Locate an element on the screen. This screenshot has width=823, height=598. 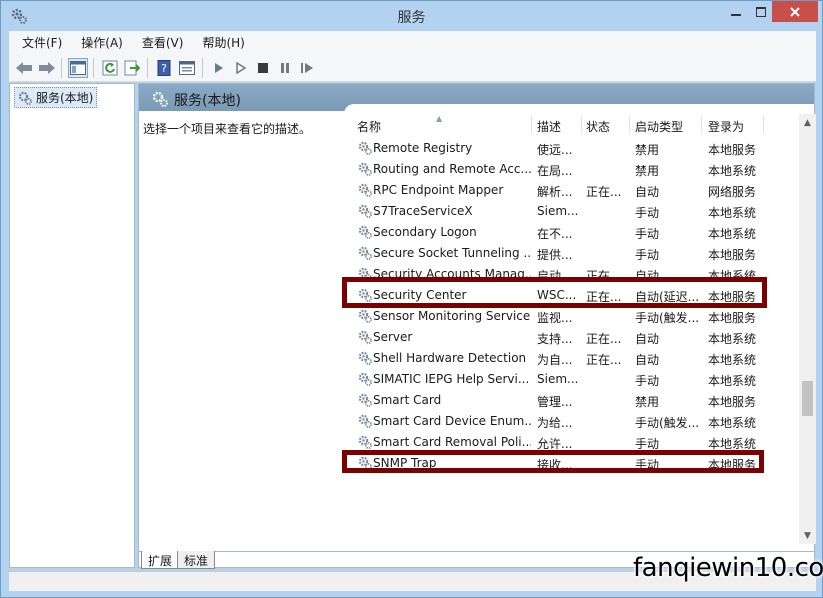
help-icon: ? is located at coordinates (164, 68).